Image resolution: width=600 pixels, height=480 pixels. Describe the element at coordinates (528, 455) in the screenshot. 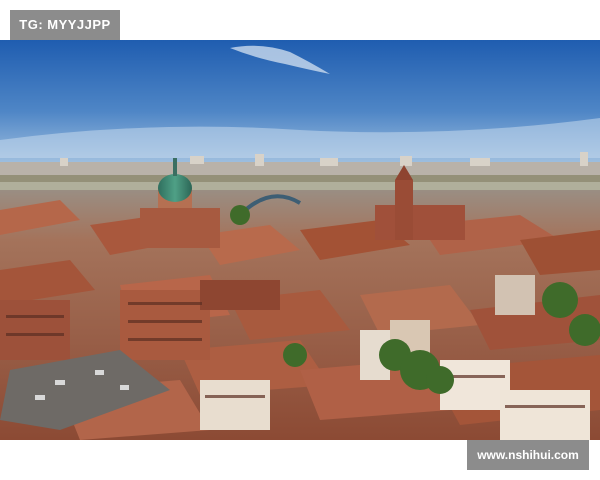

I see `site-watermark: www.nshihui.com` at that location.